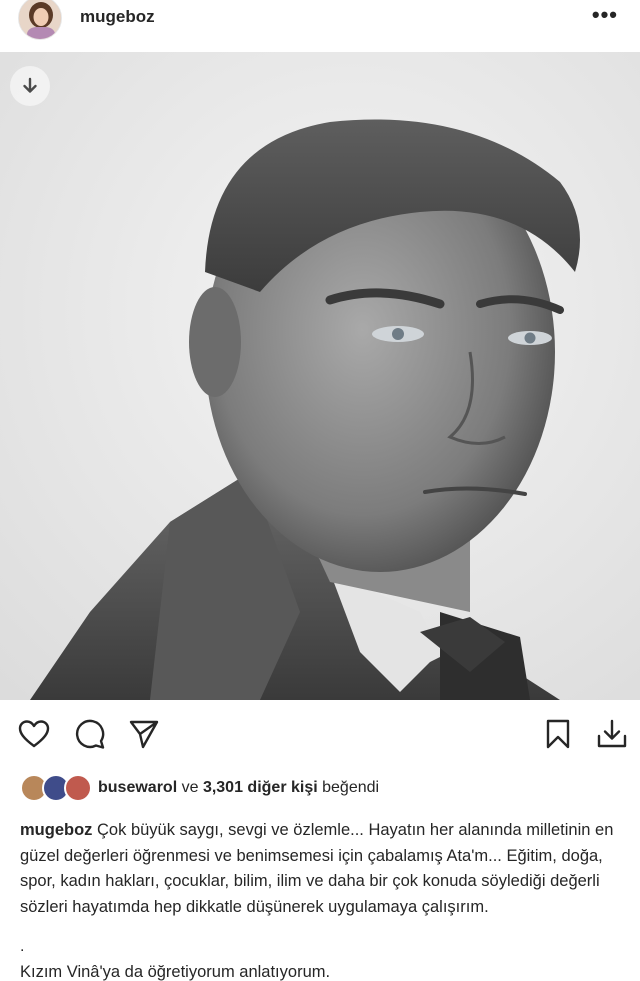  I want to click on likes-summary: busewarol ve 3,301 diğer kişi beğendi, so click(199, 788).